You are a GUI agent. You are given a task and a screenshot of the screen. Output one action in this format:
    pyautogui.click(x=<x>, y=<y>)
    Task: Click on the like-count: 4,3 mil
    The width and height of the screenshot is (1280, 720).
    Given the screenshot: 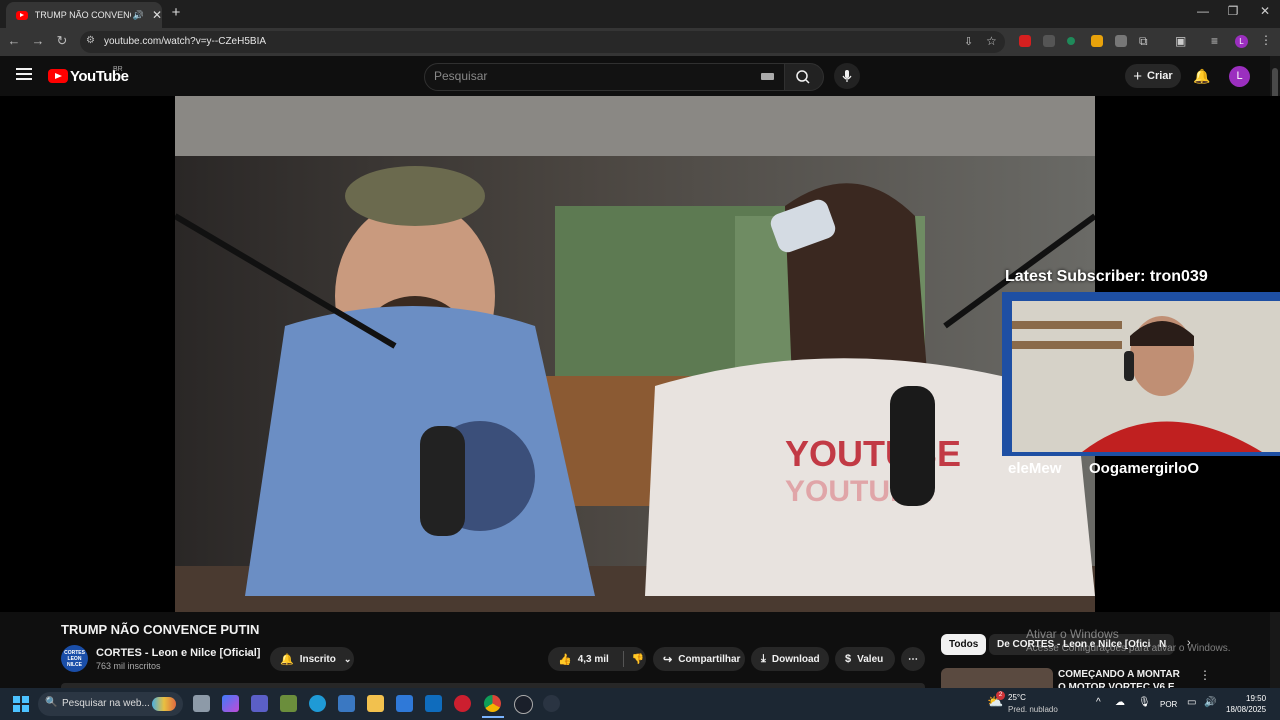 What is the action you would take?
    pyautogui.click(x=593, y=659)
    